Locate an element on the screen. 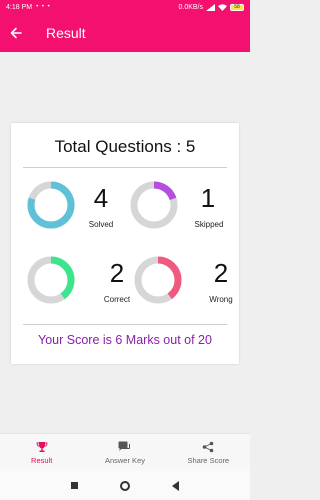 The height and width of the screenshot is (500, 320). recents-button is located at coordinates (74, 485).